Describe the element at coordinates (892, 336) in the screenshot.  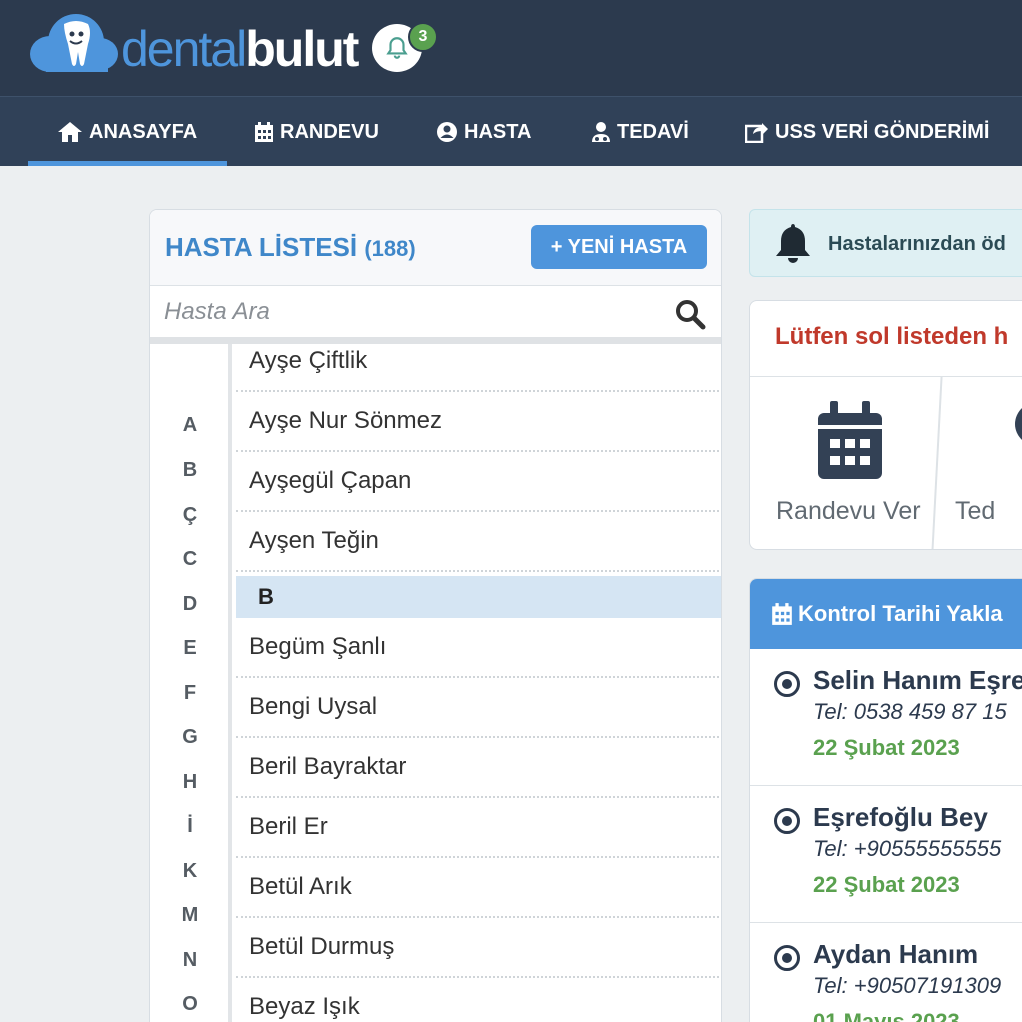
I see `quick-actions-title: Lütfen sol listeden h` at that location.